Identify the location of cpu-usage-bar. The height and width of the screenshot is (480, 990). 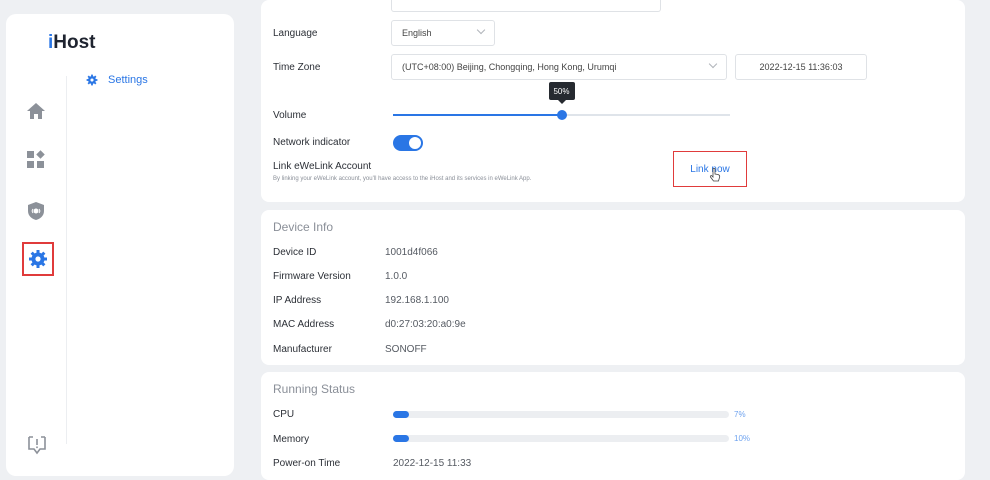
(561, 414).